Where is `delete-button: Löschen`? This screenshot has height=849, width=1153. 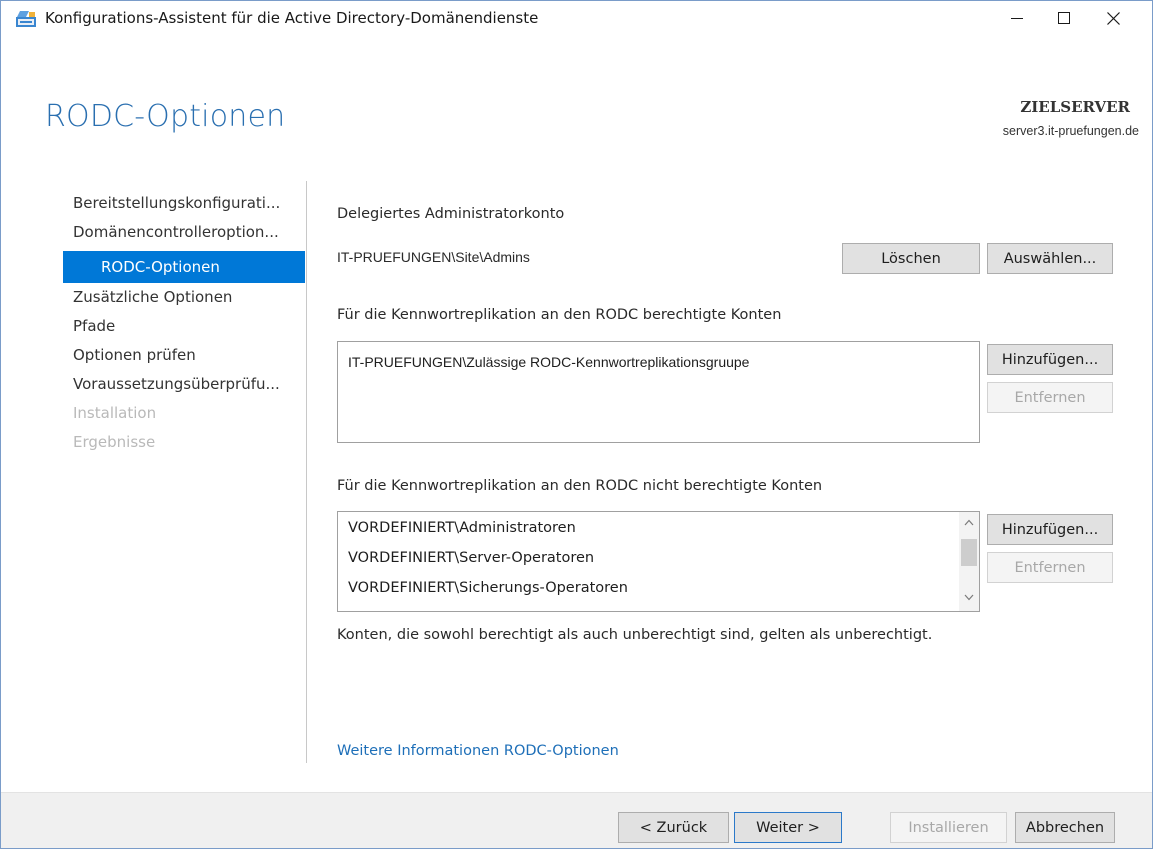 delete-button: Löschen is located at coordinates (911, 258).